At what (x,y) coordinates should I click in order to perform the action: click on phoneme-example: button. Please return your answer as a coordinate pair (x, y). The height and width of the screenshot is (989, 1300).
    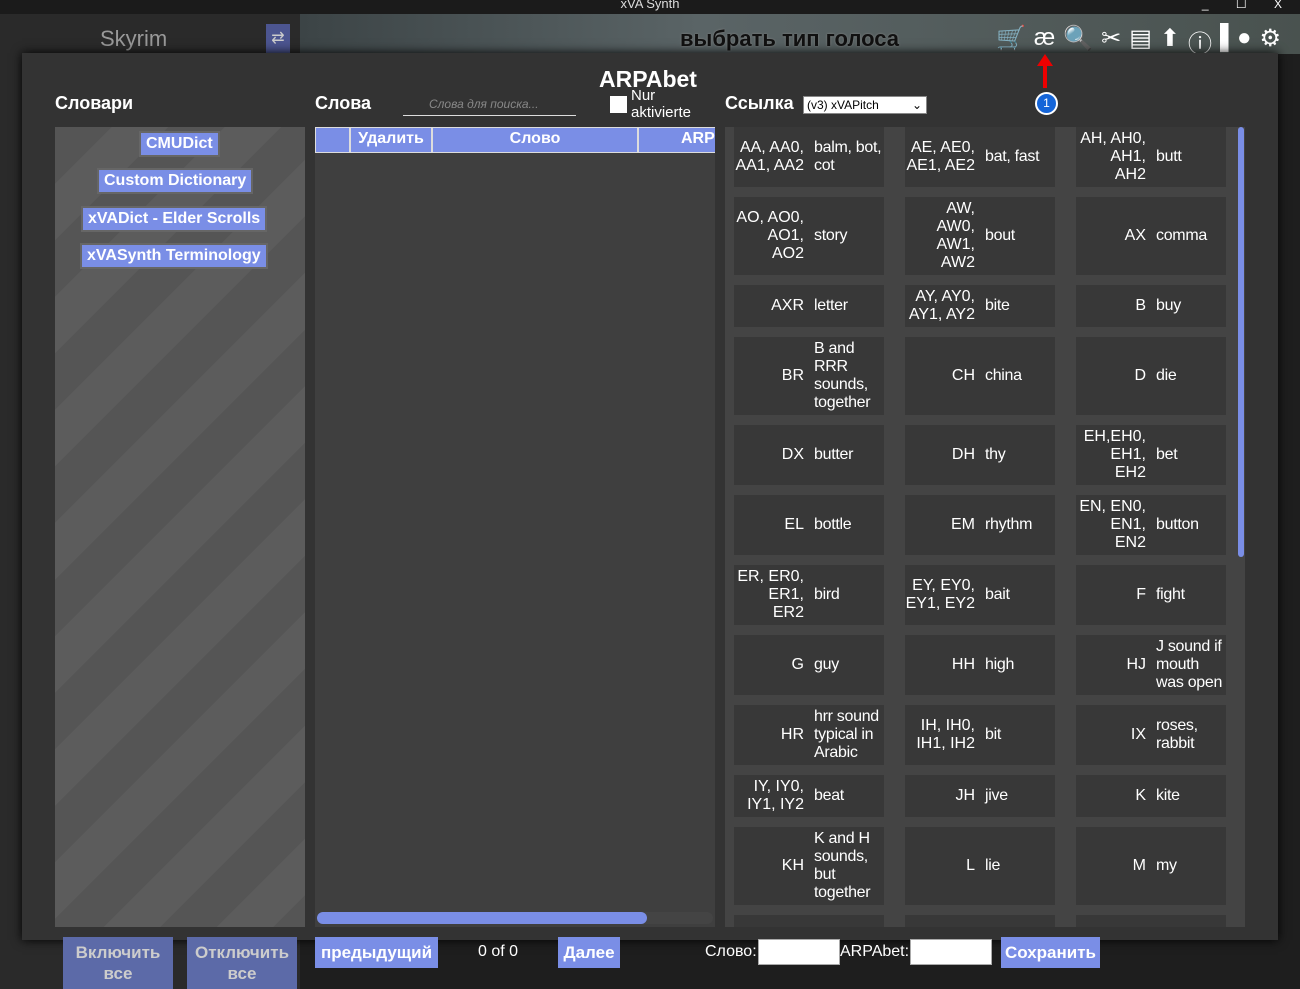
    Looking at the image, I should click on (1177, 524).